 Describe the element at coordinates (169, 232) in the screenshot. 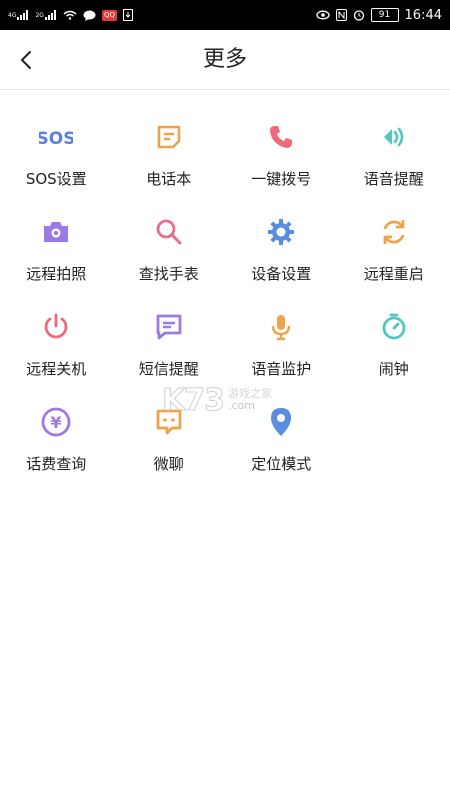

I see `search-icon` at that location.